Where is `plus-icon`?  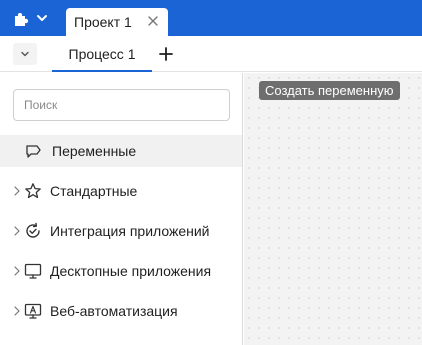 plus-icon is located at coordinates (166, 54).